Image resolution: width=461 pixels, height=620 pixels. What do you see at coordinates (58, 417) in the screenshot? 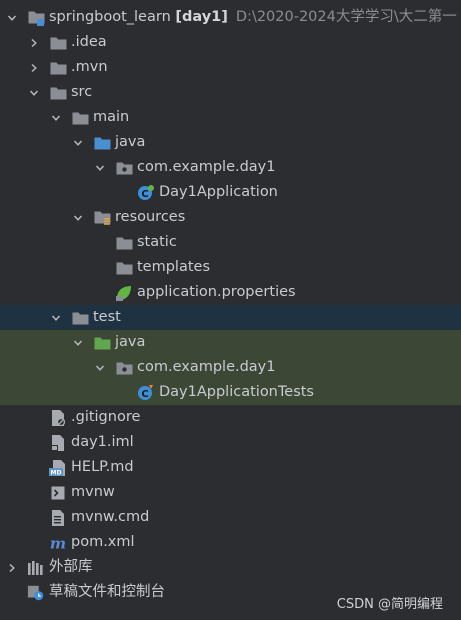
I see `ignore-file-icon` at bounding box center [58, 417].